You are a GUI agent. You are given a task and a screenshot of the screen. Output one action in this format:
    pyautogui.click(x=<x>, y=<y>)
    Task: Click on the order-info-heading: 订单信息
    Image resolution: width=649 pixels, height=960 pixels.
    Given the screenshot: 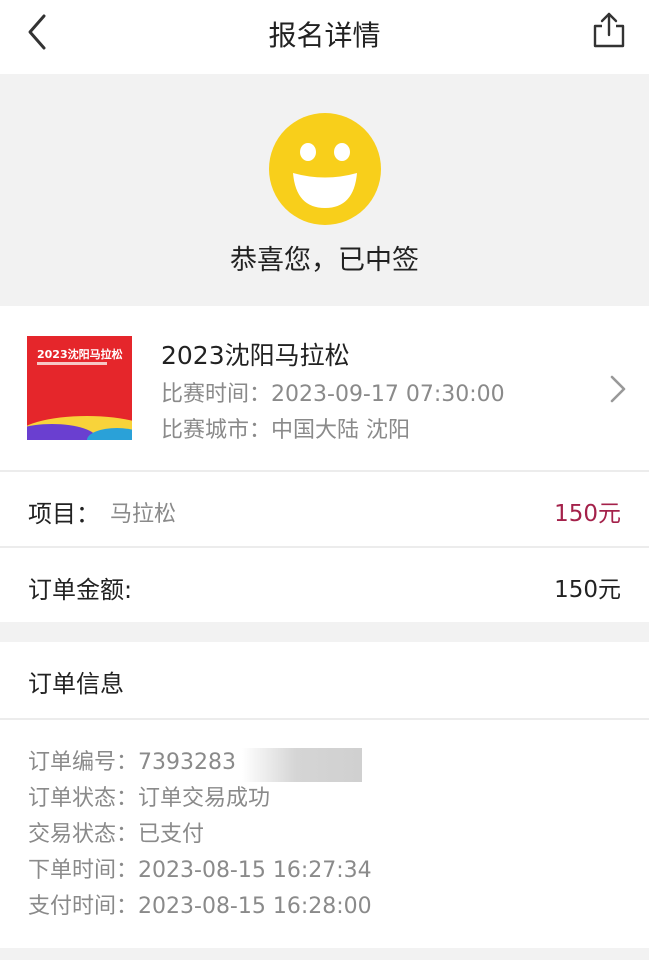 What is the action you would take?
    pyautogui.click(x=76, y=684)
    